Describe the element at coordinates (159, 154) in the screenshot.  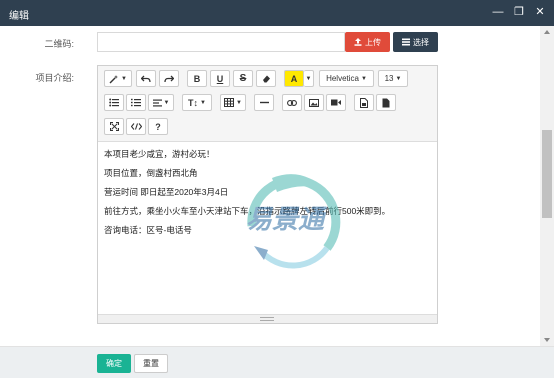
I see `content-line: 本项目老少咸宜，游村必玩！` at that location.